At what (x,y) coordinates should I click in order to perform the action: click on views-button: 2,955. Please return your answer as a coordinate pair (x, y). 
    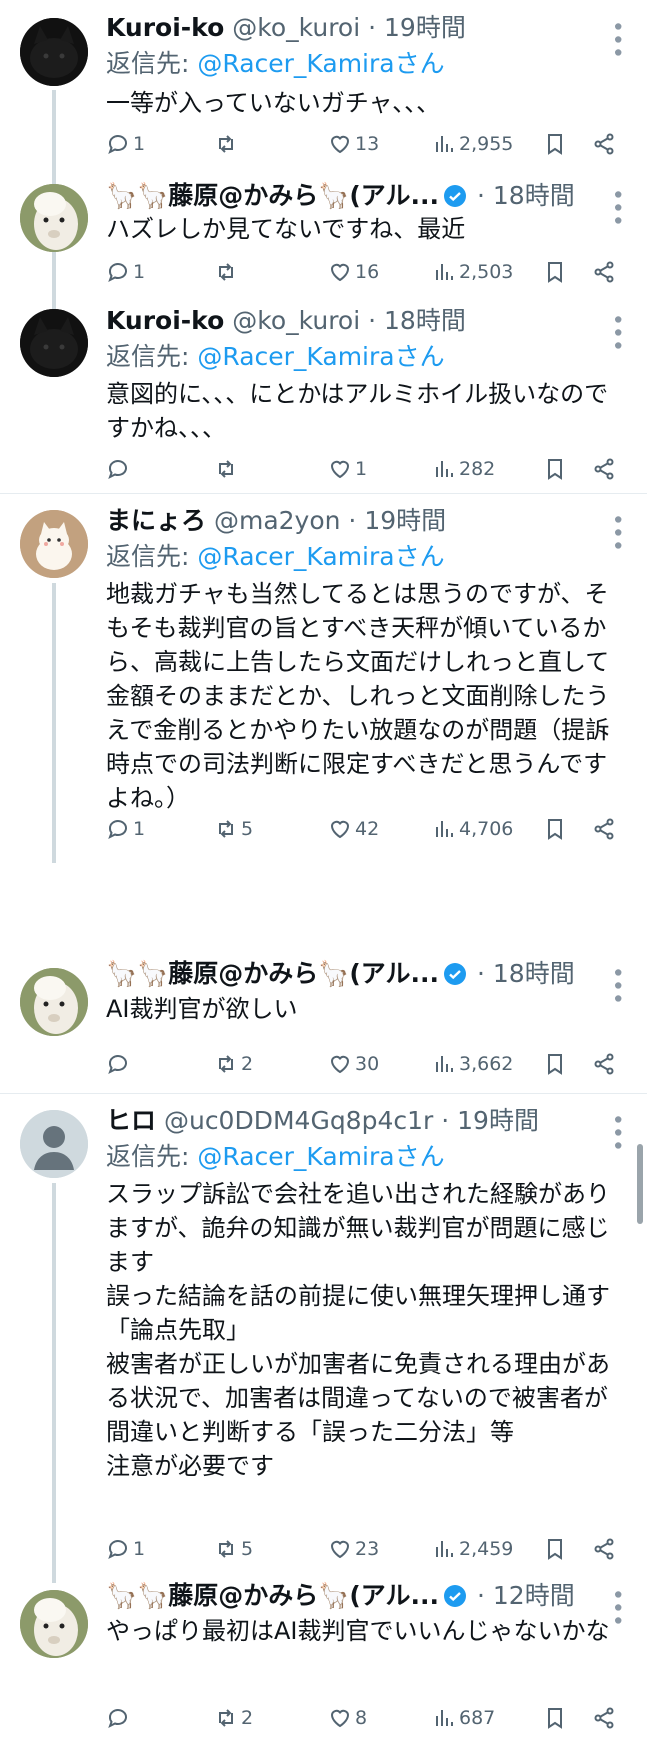
    Looking at the image, I should click on (472, 144).